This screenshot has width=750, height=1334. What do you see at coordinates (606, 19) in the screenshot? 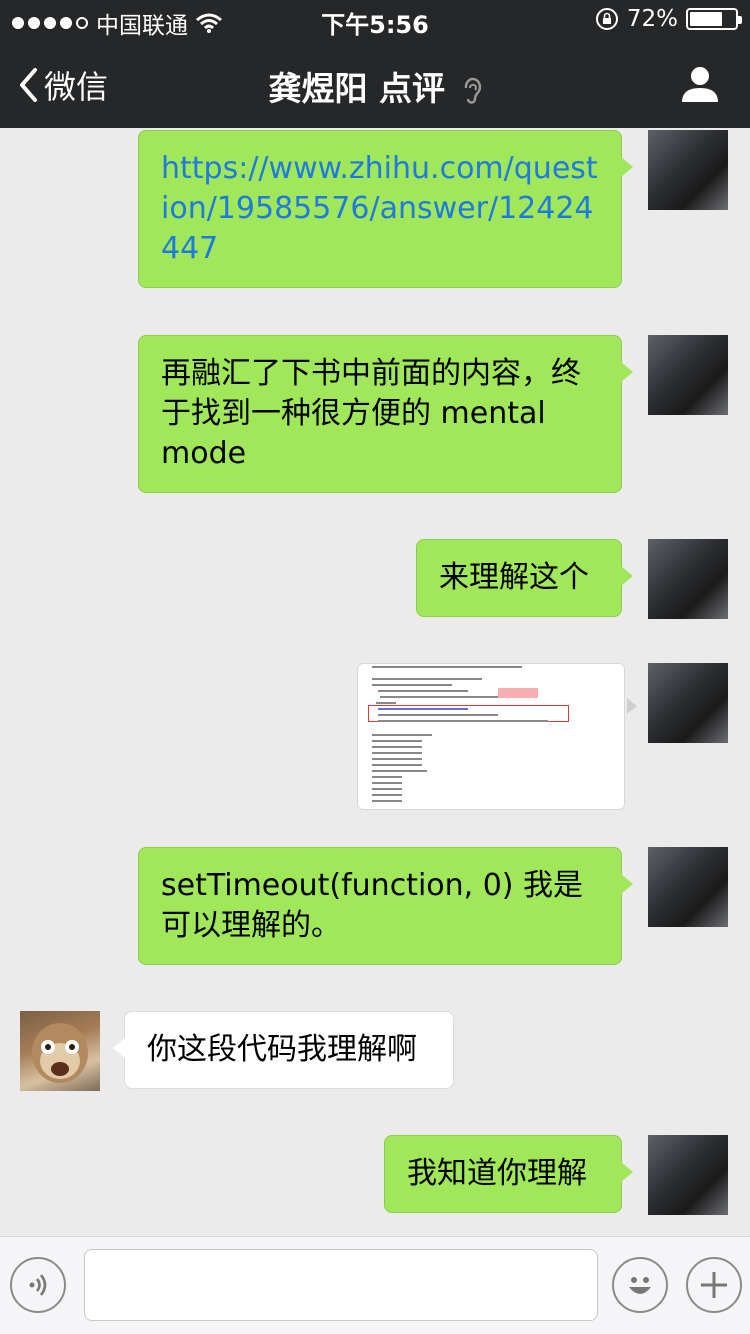
I see `rotation-lock-icon` at bounding box center [606, 19].